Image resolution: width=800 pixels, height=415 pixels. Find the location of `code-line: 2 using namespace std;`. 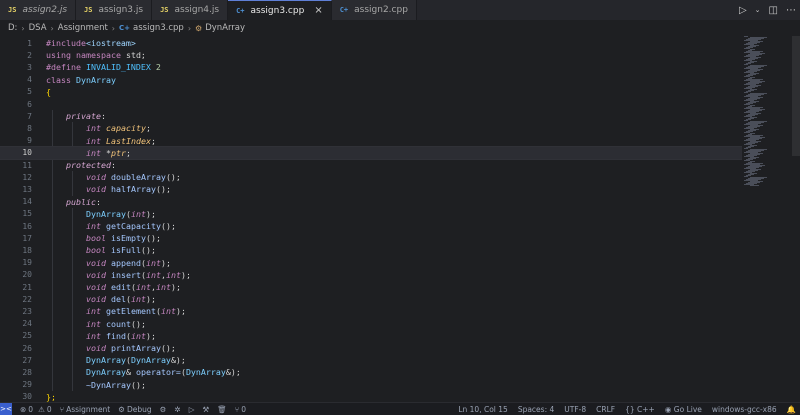

code-line: 2 using namespace std; is located at coordinates (371, 55).